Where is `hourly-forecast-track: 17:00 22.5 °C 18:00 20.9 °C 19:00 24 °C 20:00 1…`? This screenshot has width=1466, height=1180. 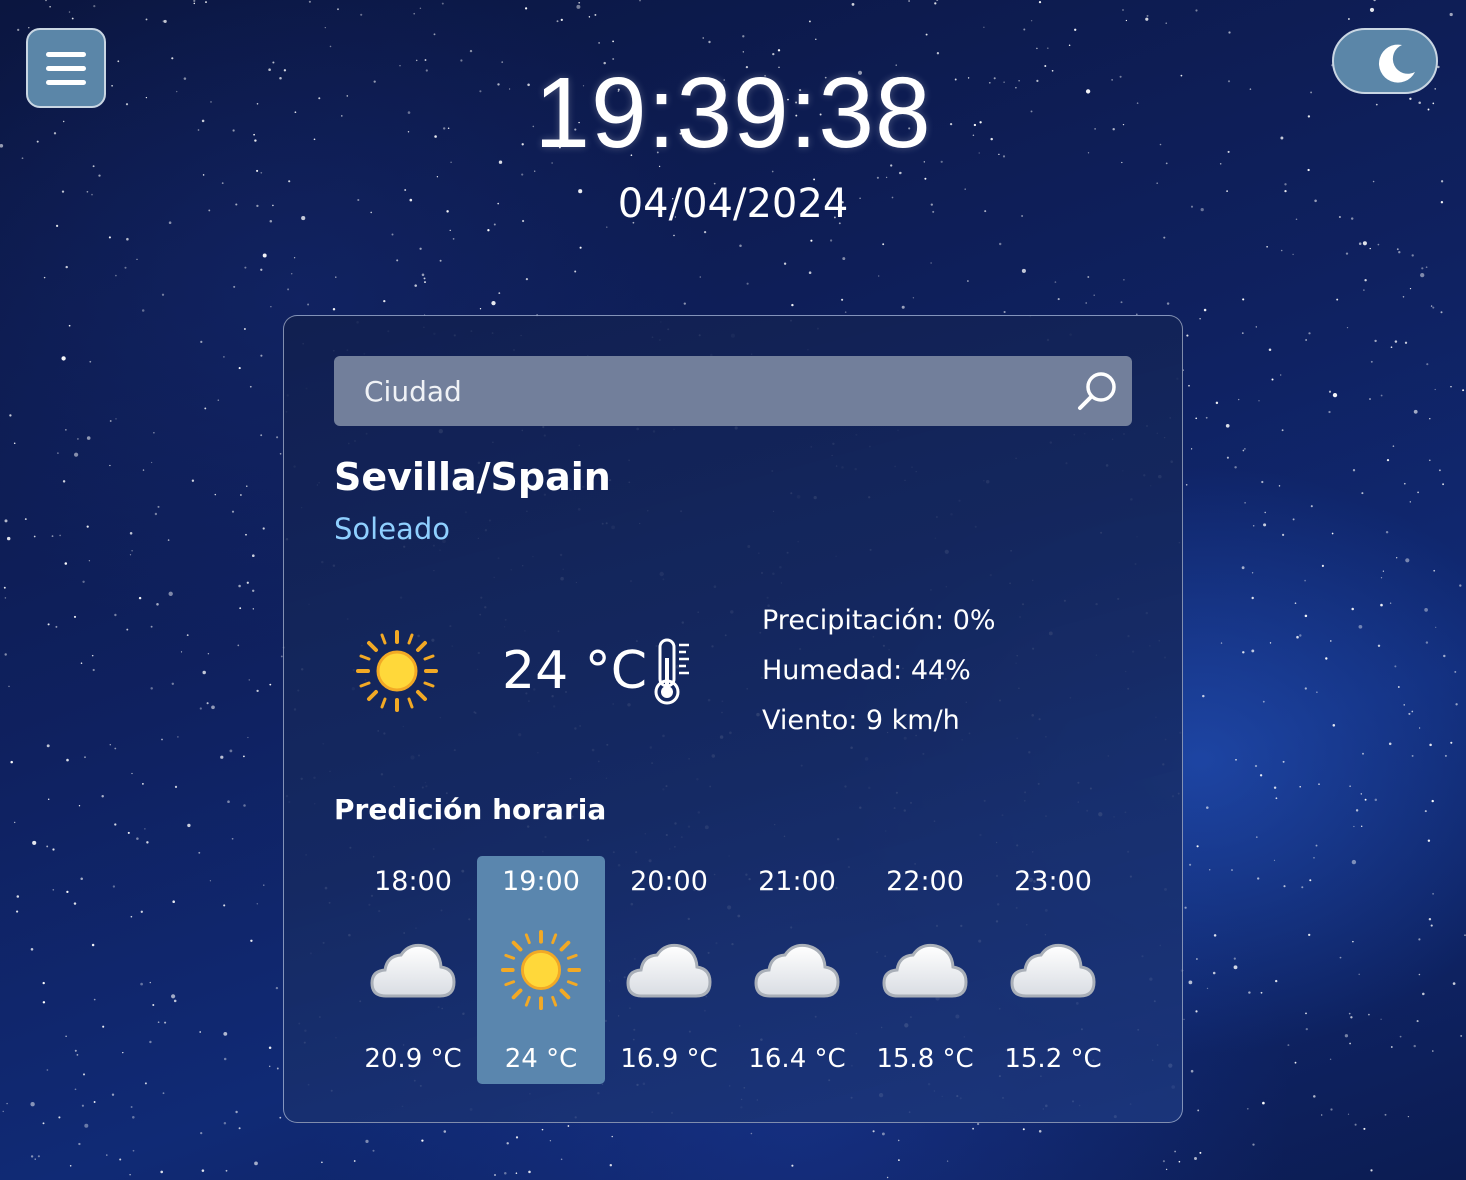
hourly-forecast-track: 17:00 22.5 °C 18:00 20.9 °C 19:00 24 °C 20:00 1… is located at coordinates (725, 971).